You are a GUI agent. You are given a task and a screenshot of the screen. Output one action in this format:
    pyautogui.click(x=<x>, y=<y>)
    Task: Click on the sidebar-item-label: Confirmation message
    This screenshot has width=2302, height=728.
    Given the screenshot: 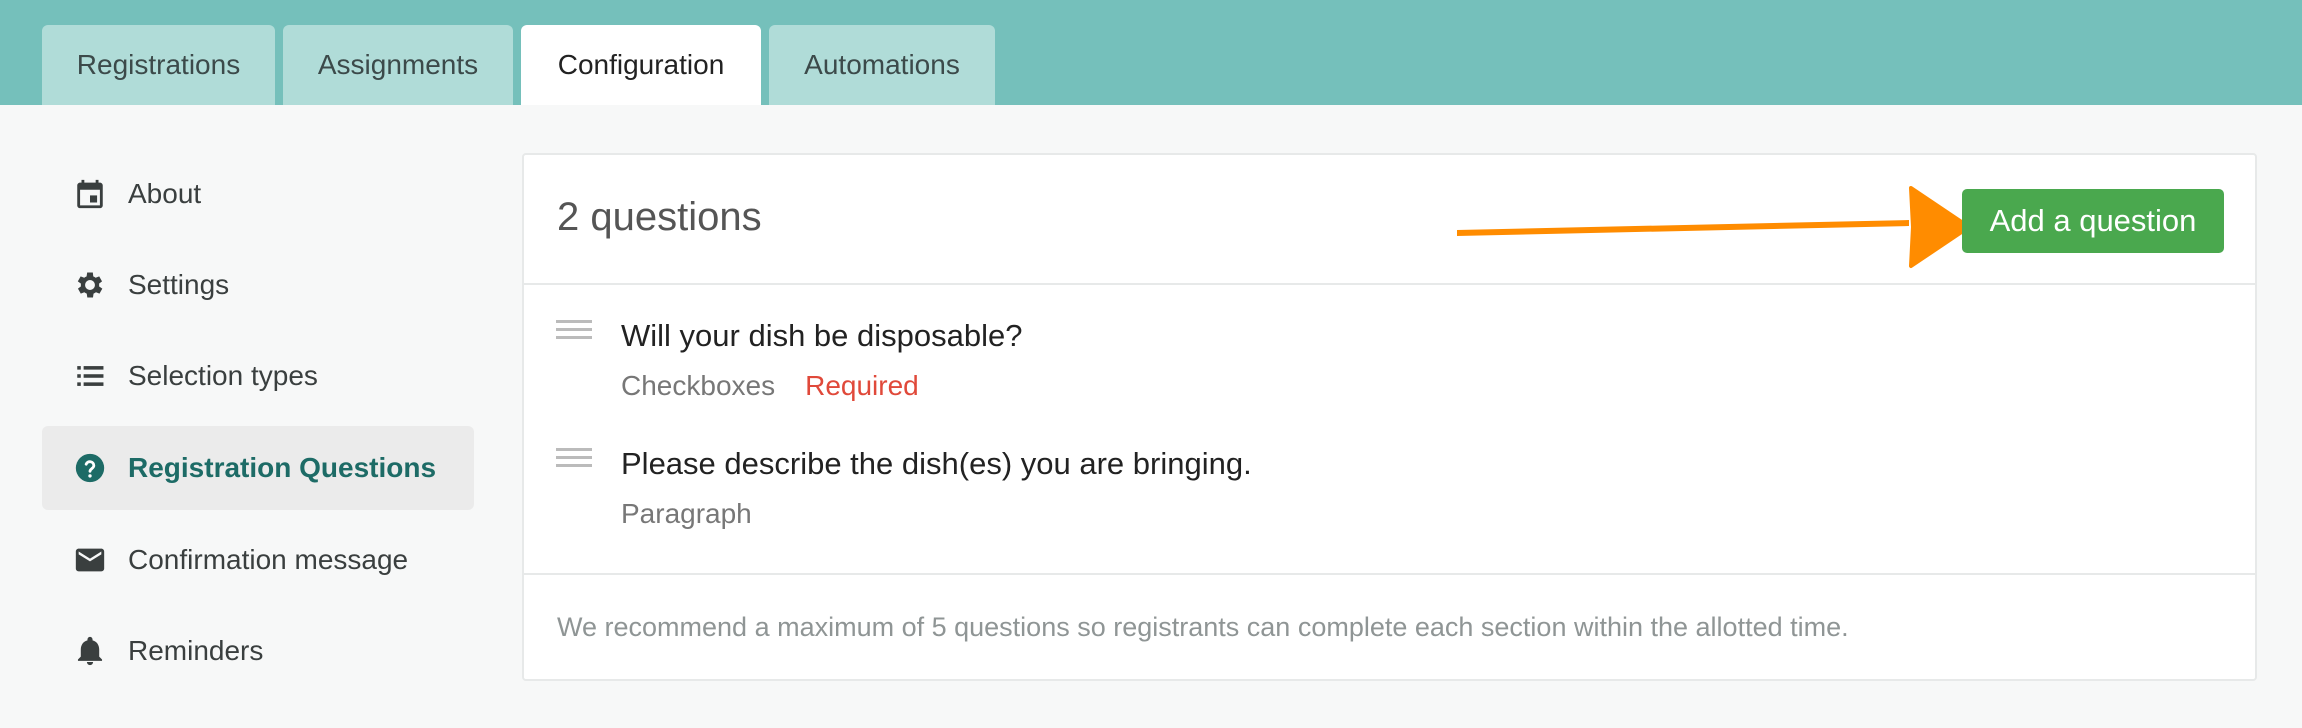 What is the action you would take?
    pyautogui.click(x=268, y=559)
    